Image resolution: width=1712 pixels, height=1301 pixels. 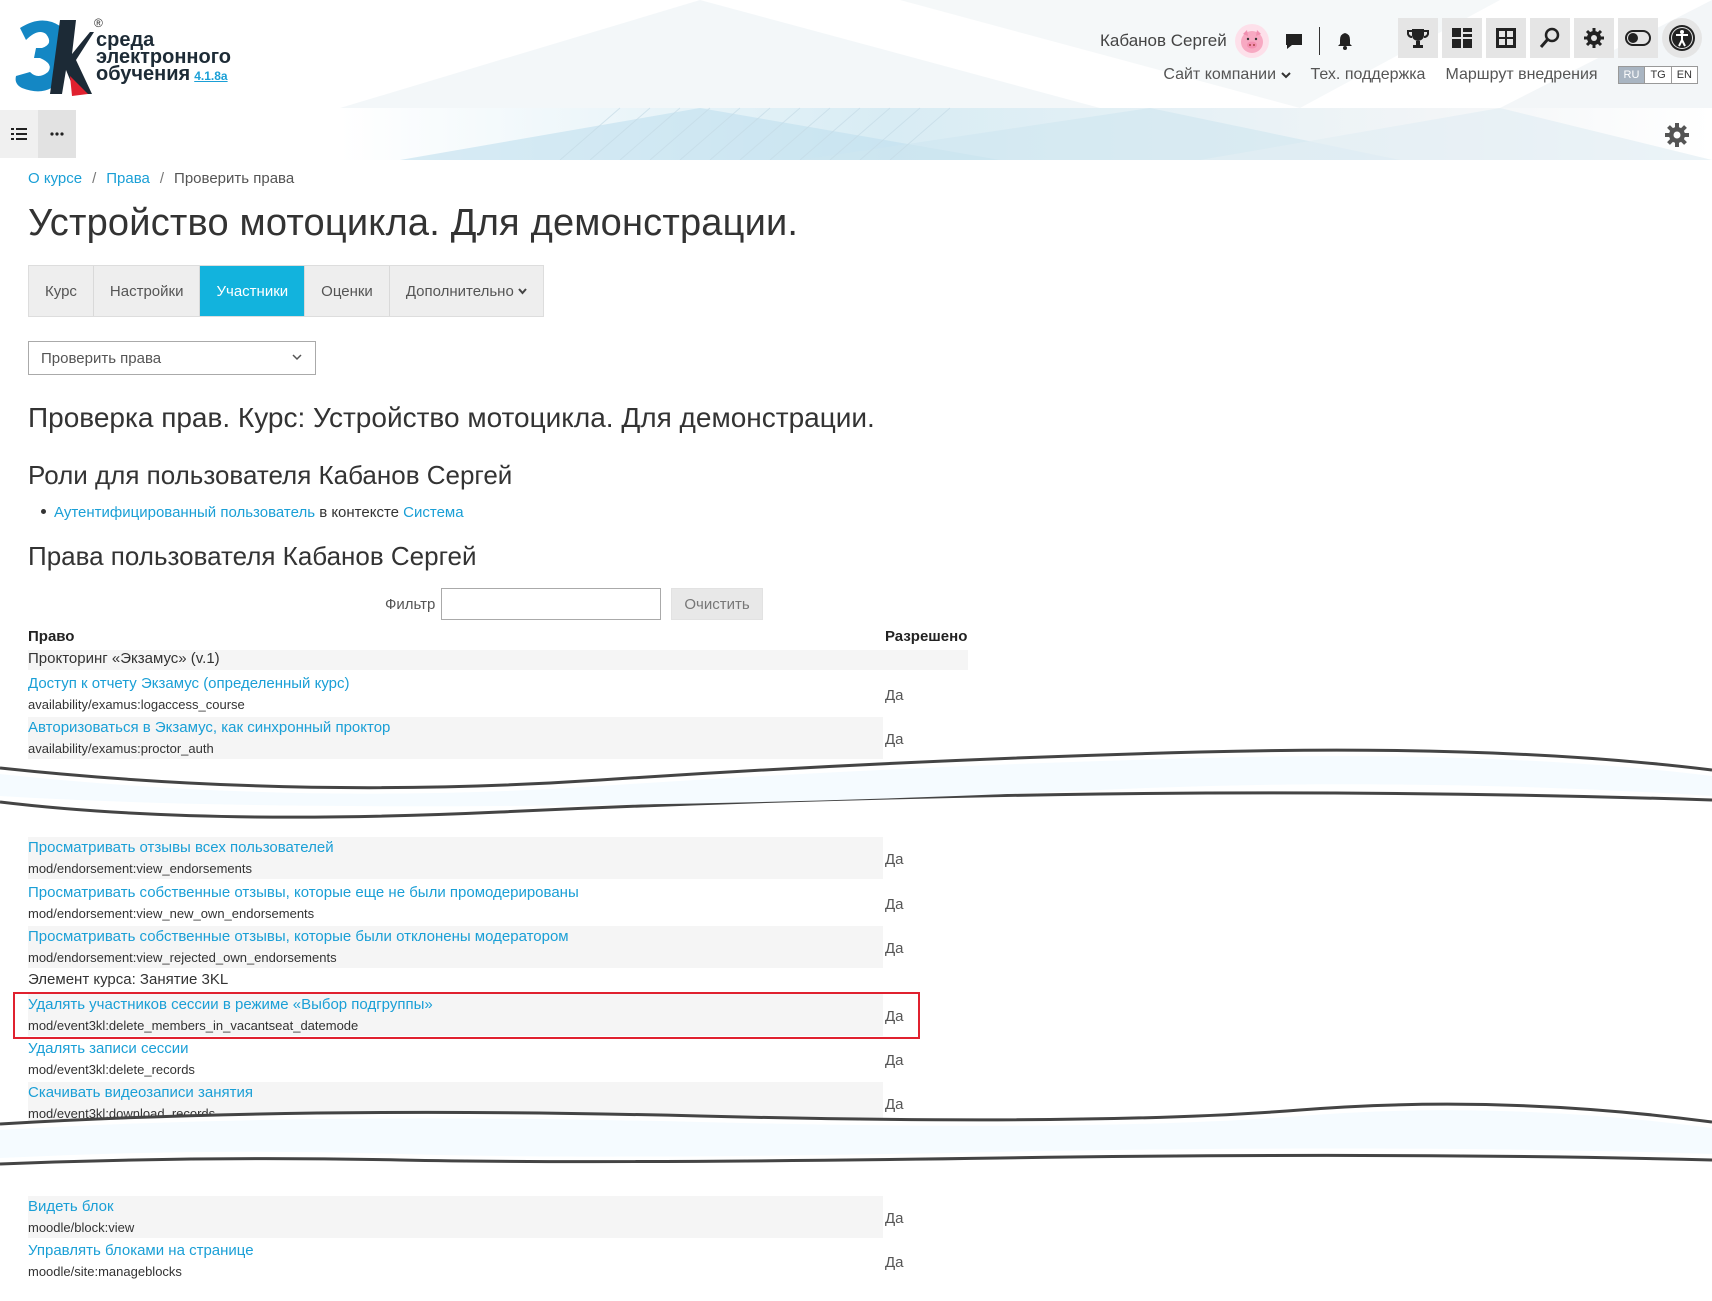 I want to click on capability-code: moodle/site:manageblocks, so click(x=105, y=1271).